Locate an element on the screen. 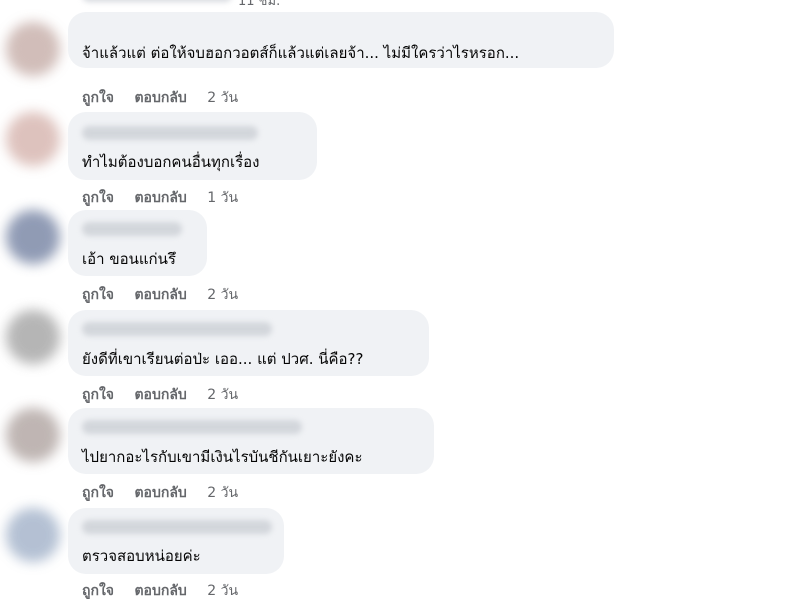 The image size is (800, 608). comment-text: เอ้า ขอนแก่นรึ is located at coordinates (129, 259).